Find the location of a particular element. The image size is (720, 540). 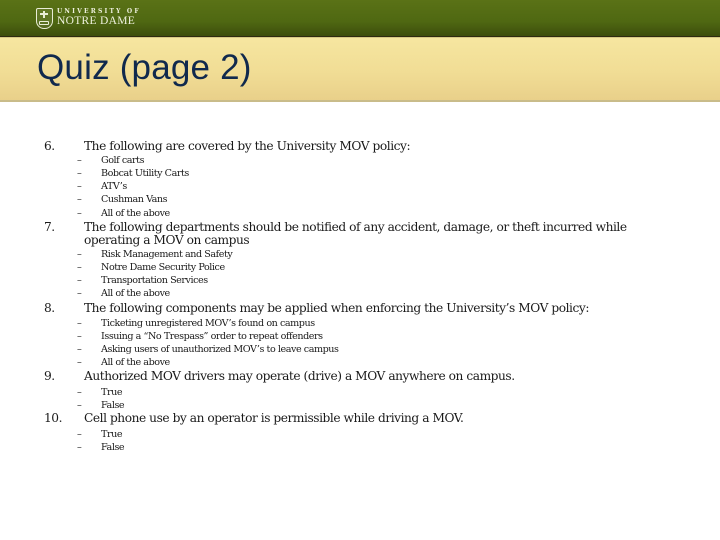

page-title: Quiz (page 2) is located at coordinates (144, 67).